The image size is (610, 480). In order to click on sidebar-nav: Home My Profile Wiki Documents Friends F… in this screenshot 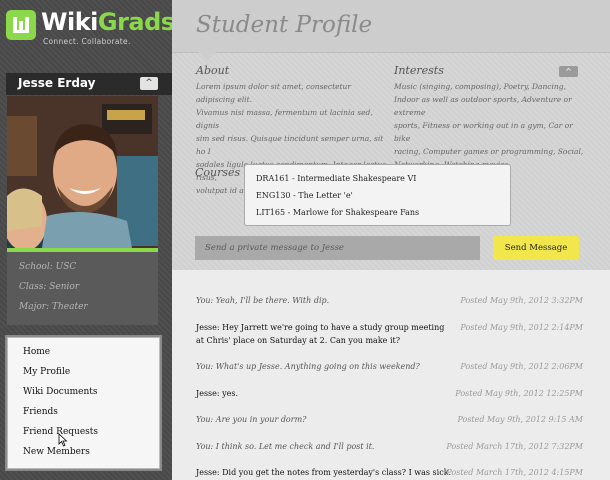, I will do `click(83, 403)`.